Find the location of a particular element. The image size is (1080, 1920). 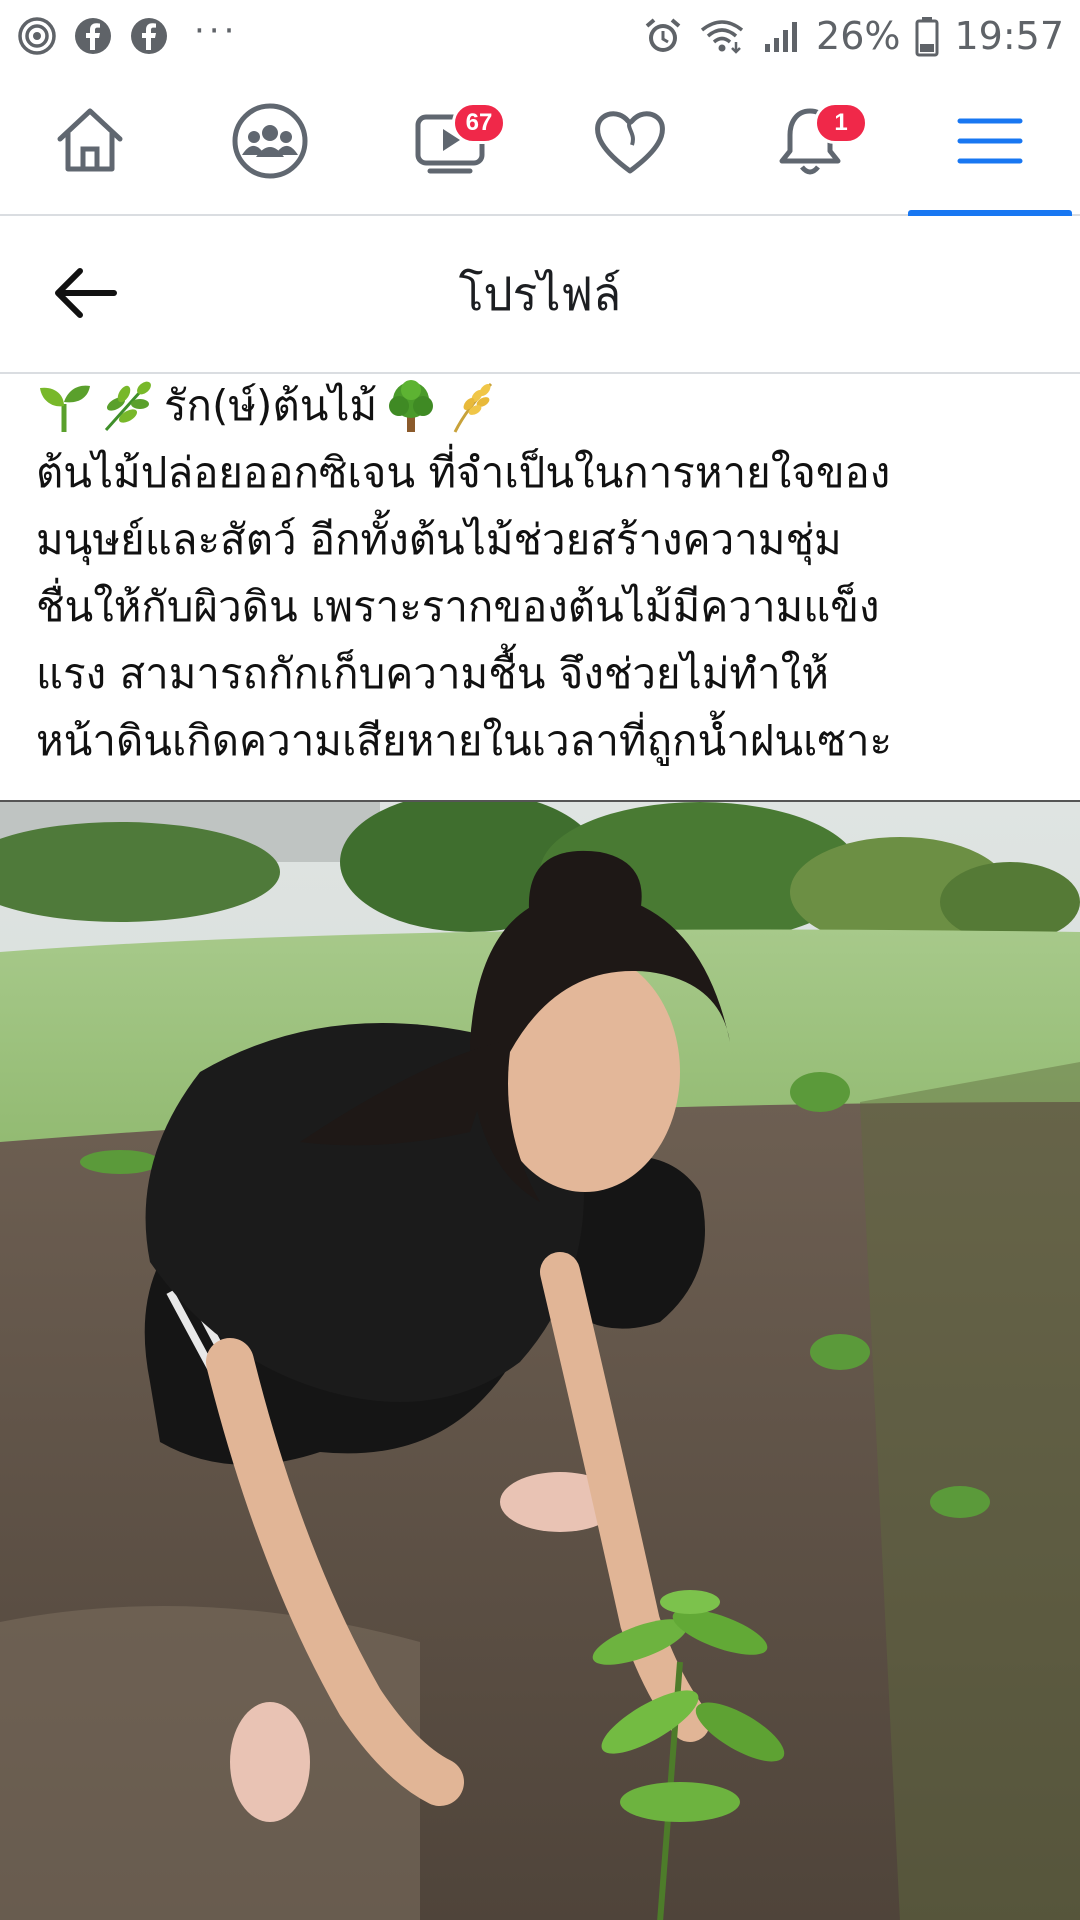

nav-notifications: 1 is located at coordinates (810, 143).